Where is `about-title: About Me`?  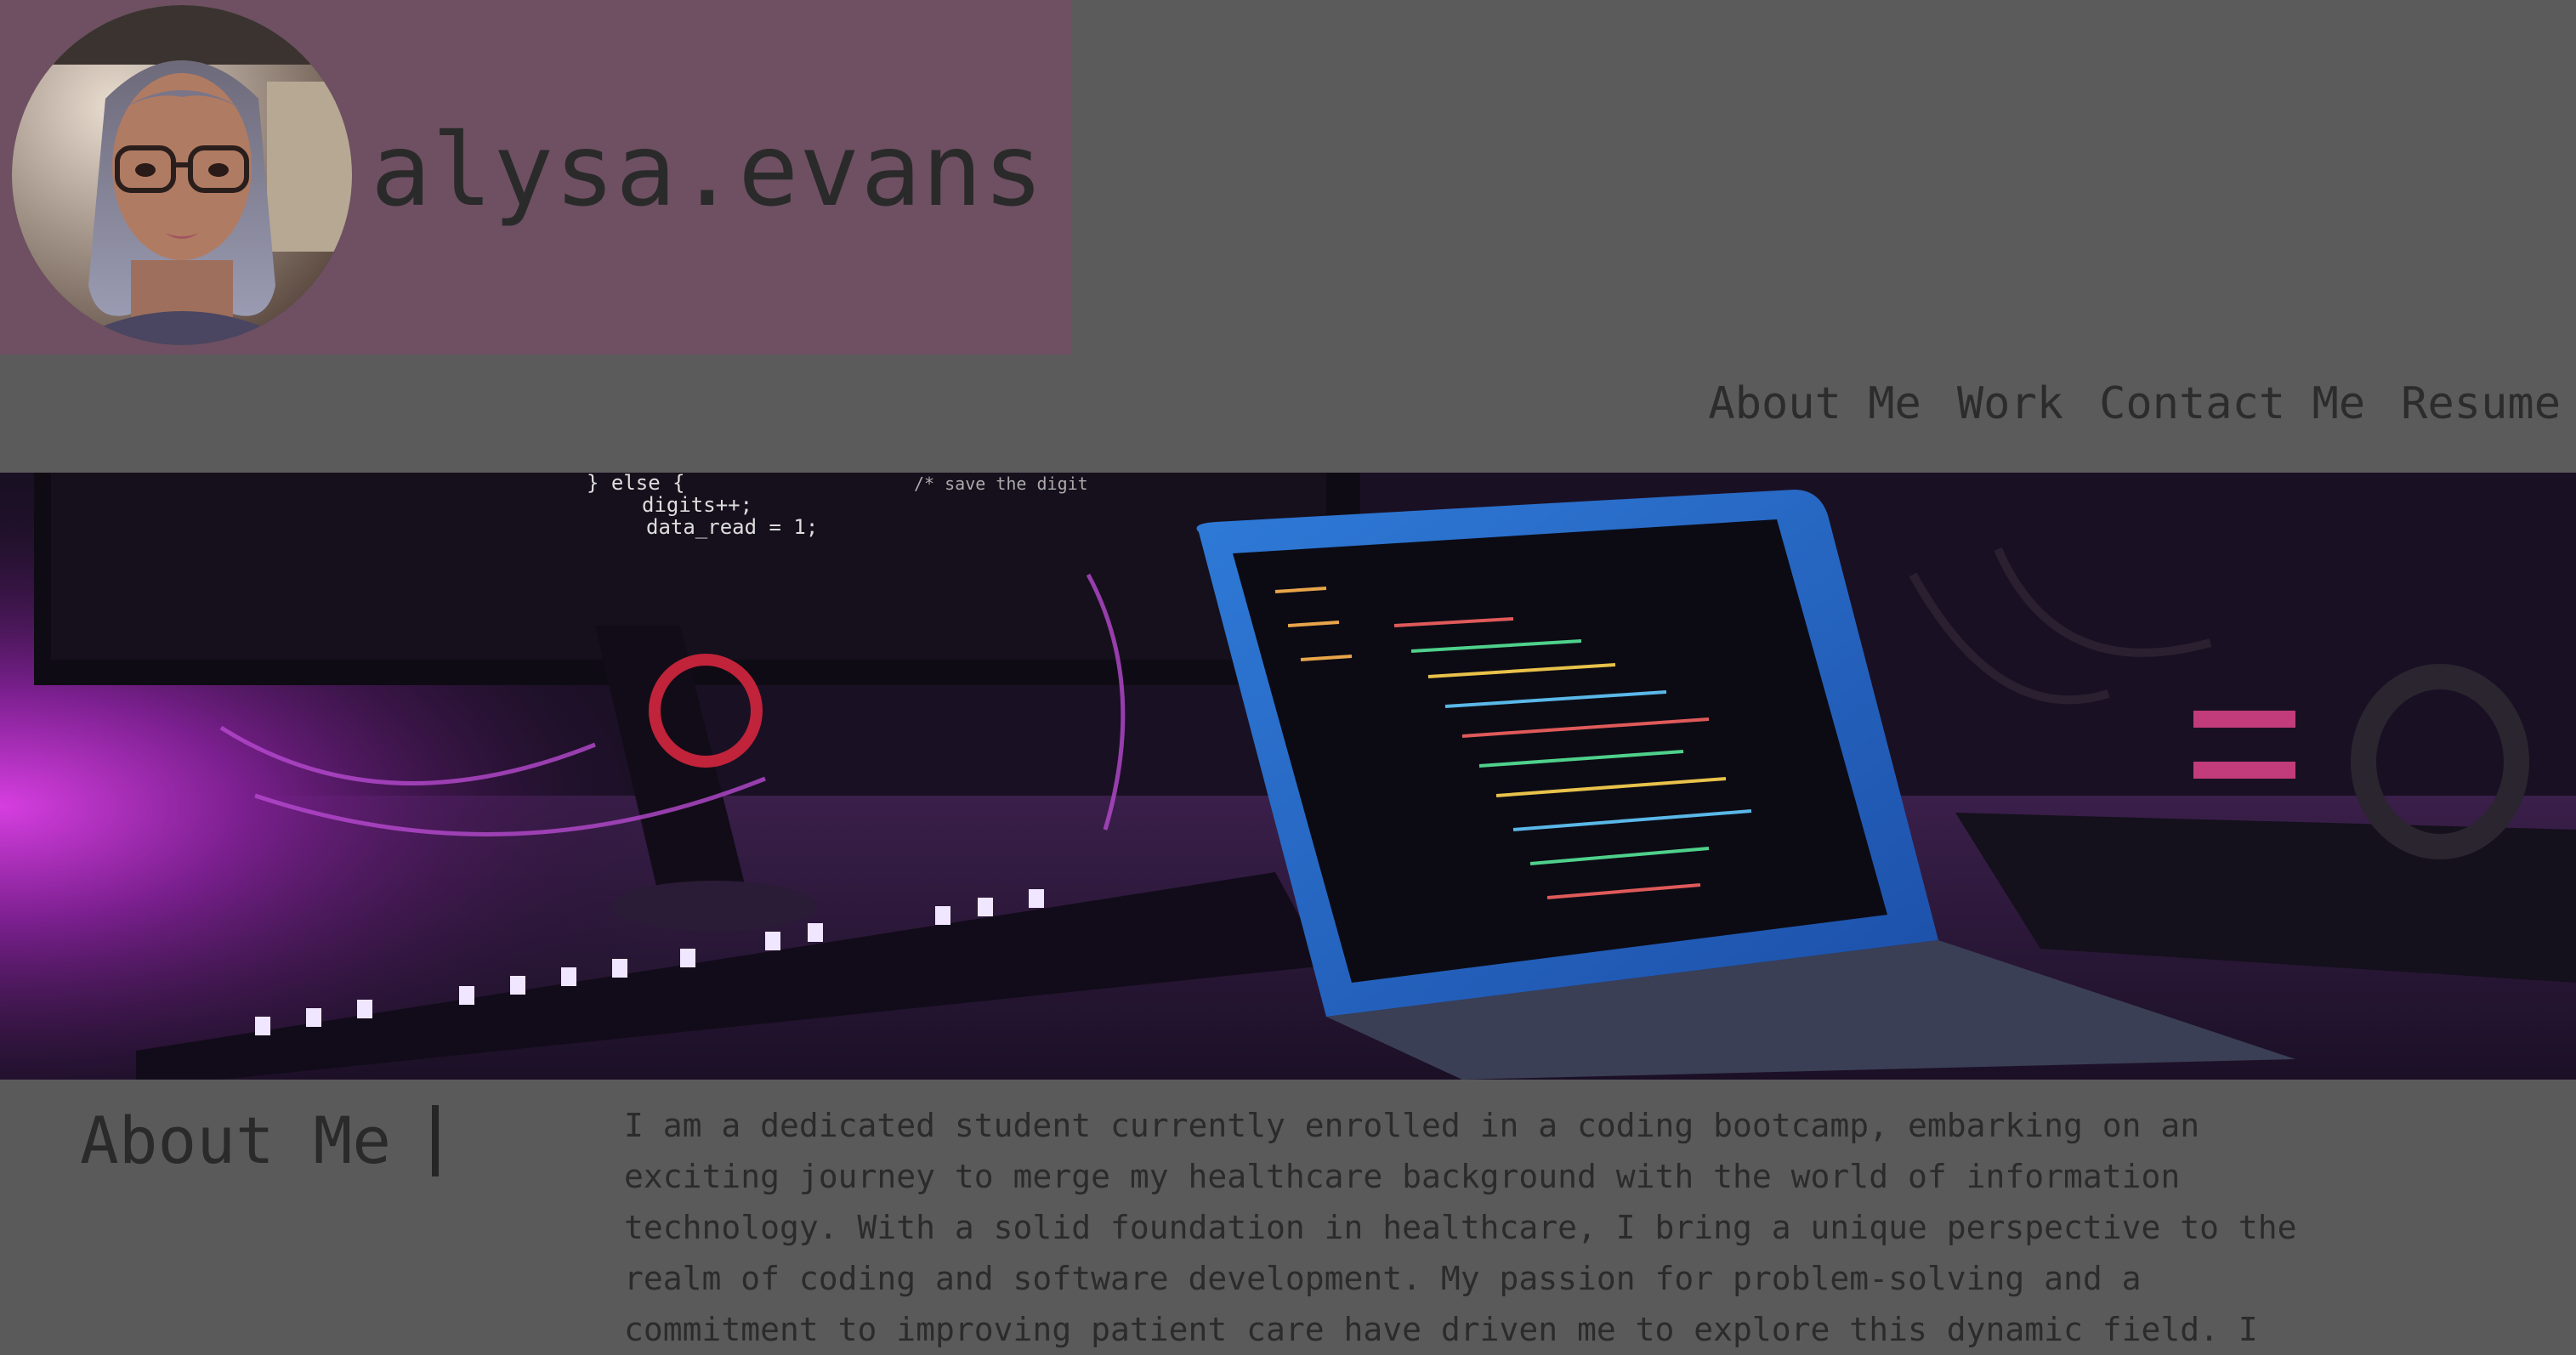 about-title: About Me is located at coordinates (236, 1140).